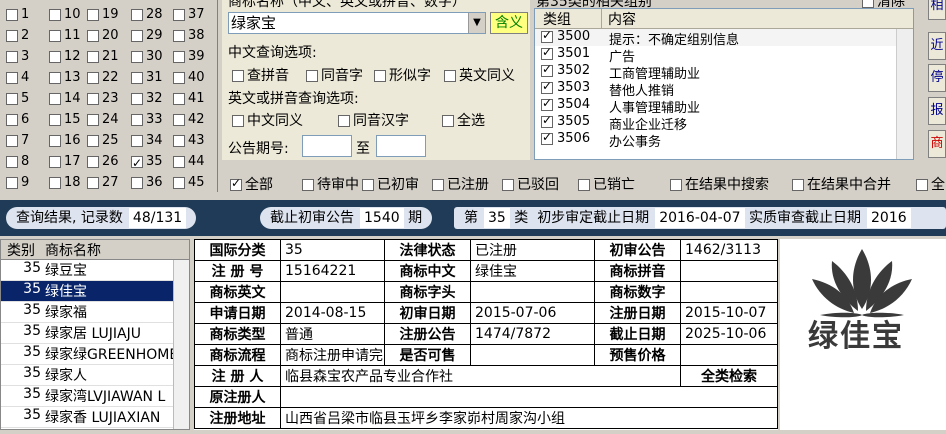 The width and height of the screenshot is (946, 434). I want to click on en-option-cn-synonym: 中文同义, so click(267, 120).